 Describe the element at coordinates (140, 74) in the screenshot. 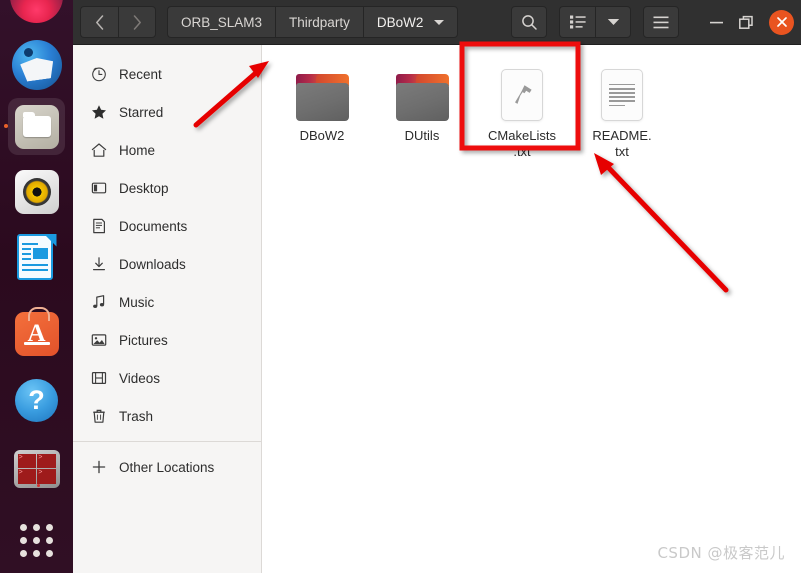

I see `sidebar-item-label: Recent` at that location.